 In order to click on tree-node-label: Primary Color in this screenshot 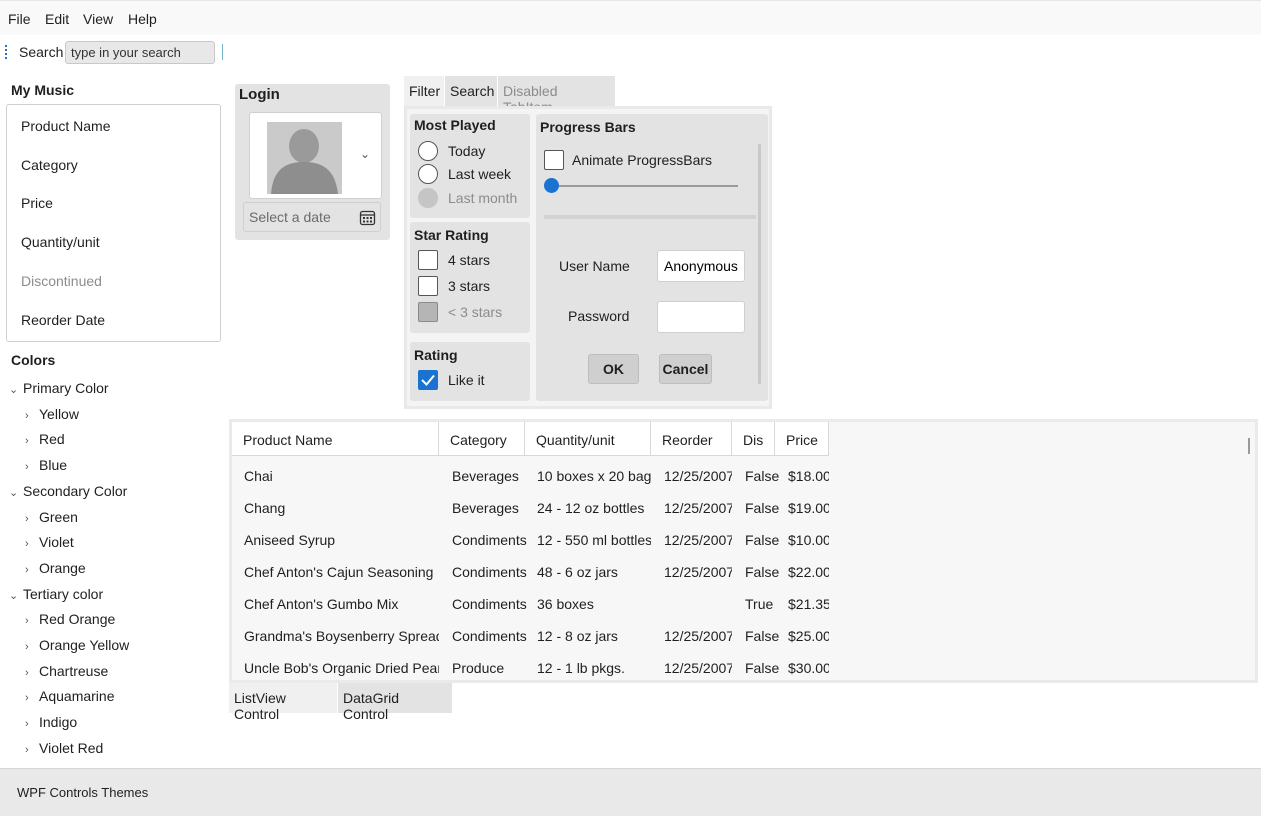, I will do `click(66, 388)`.